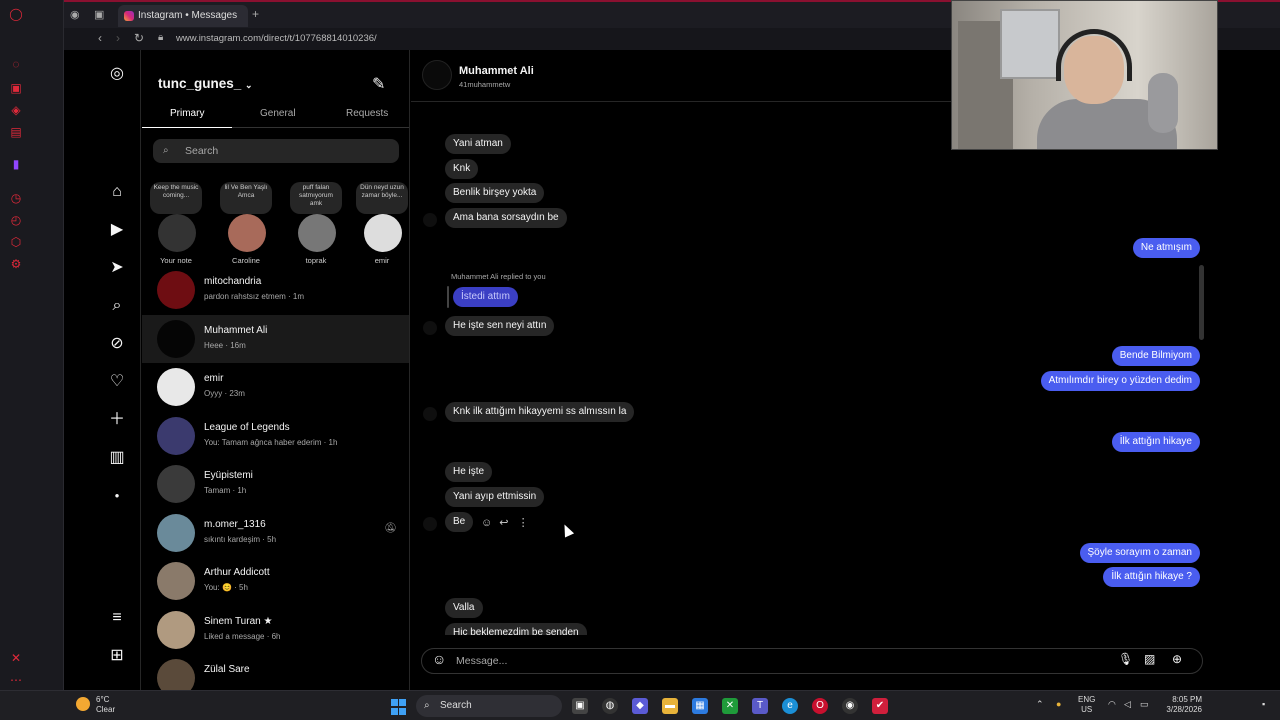 The height and width of the screenshot is (720, 1280). What do you see at coordinates (1166, 248) in the screenshot?
I see `message-outgoing: Ne atmışım` at bounding box center [1166, 248].